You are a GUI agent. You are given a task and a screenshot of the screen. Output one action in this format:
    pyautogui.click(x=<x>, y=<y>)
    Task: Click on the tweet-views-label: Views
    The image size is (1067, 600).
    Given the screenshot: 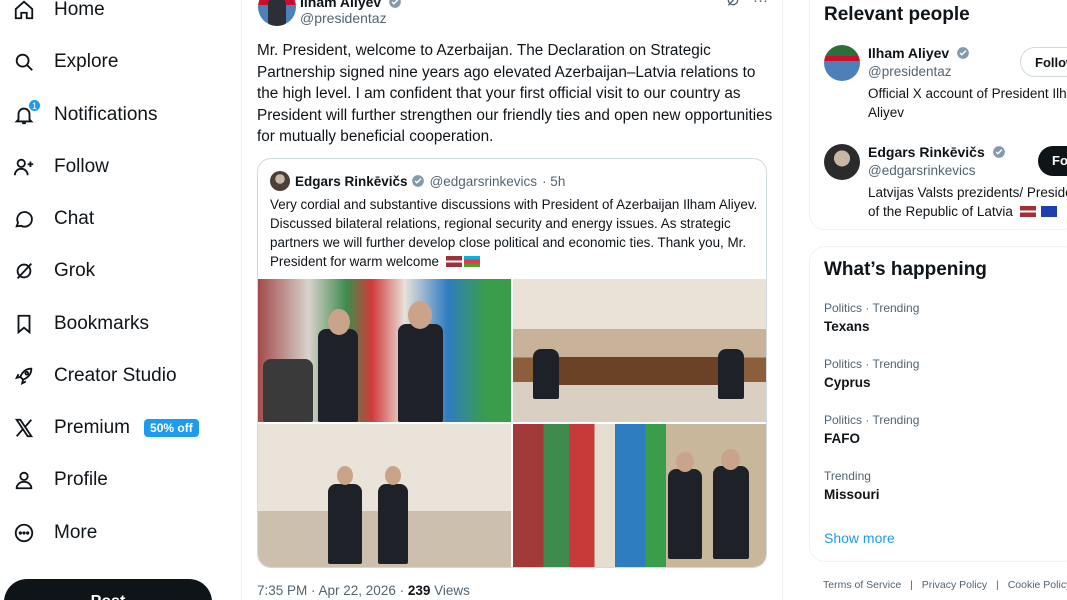 What is the action you would take?
    pyautogui.click(x=452, y=590)
    